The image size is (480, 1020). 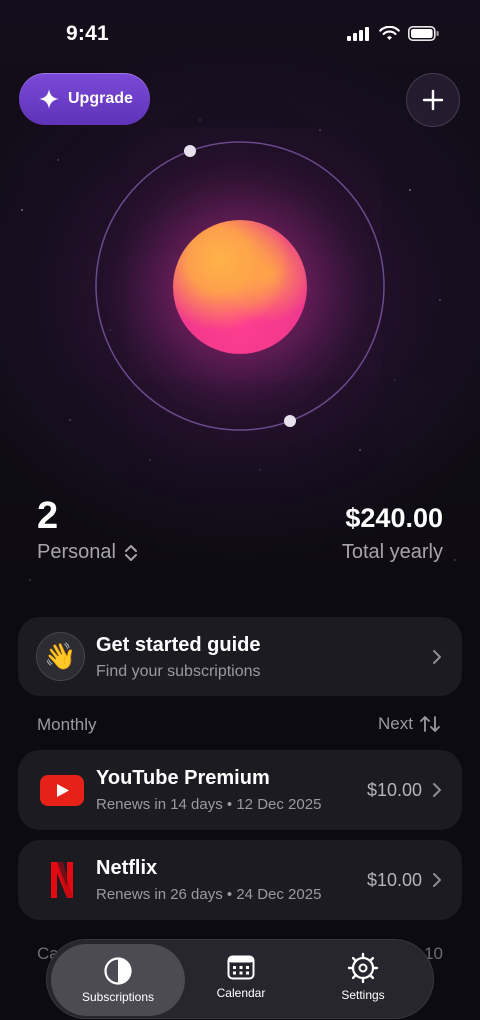 I want to click on chevron-up-down-icon, so click(x=130, y=552).